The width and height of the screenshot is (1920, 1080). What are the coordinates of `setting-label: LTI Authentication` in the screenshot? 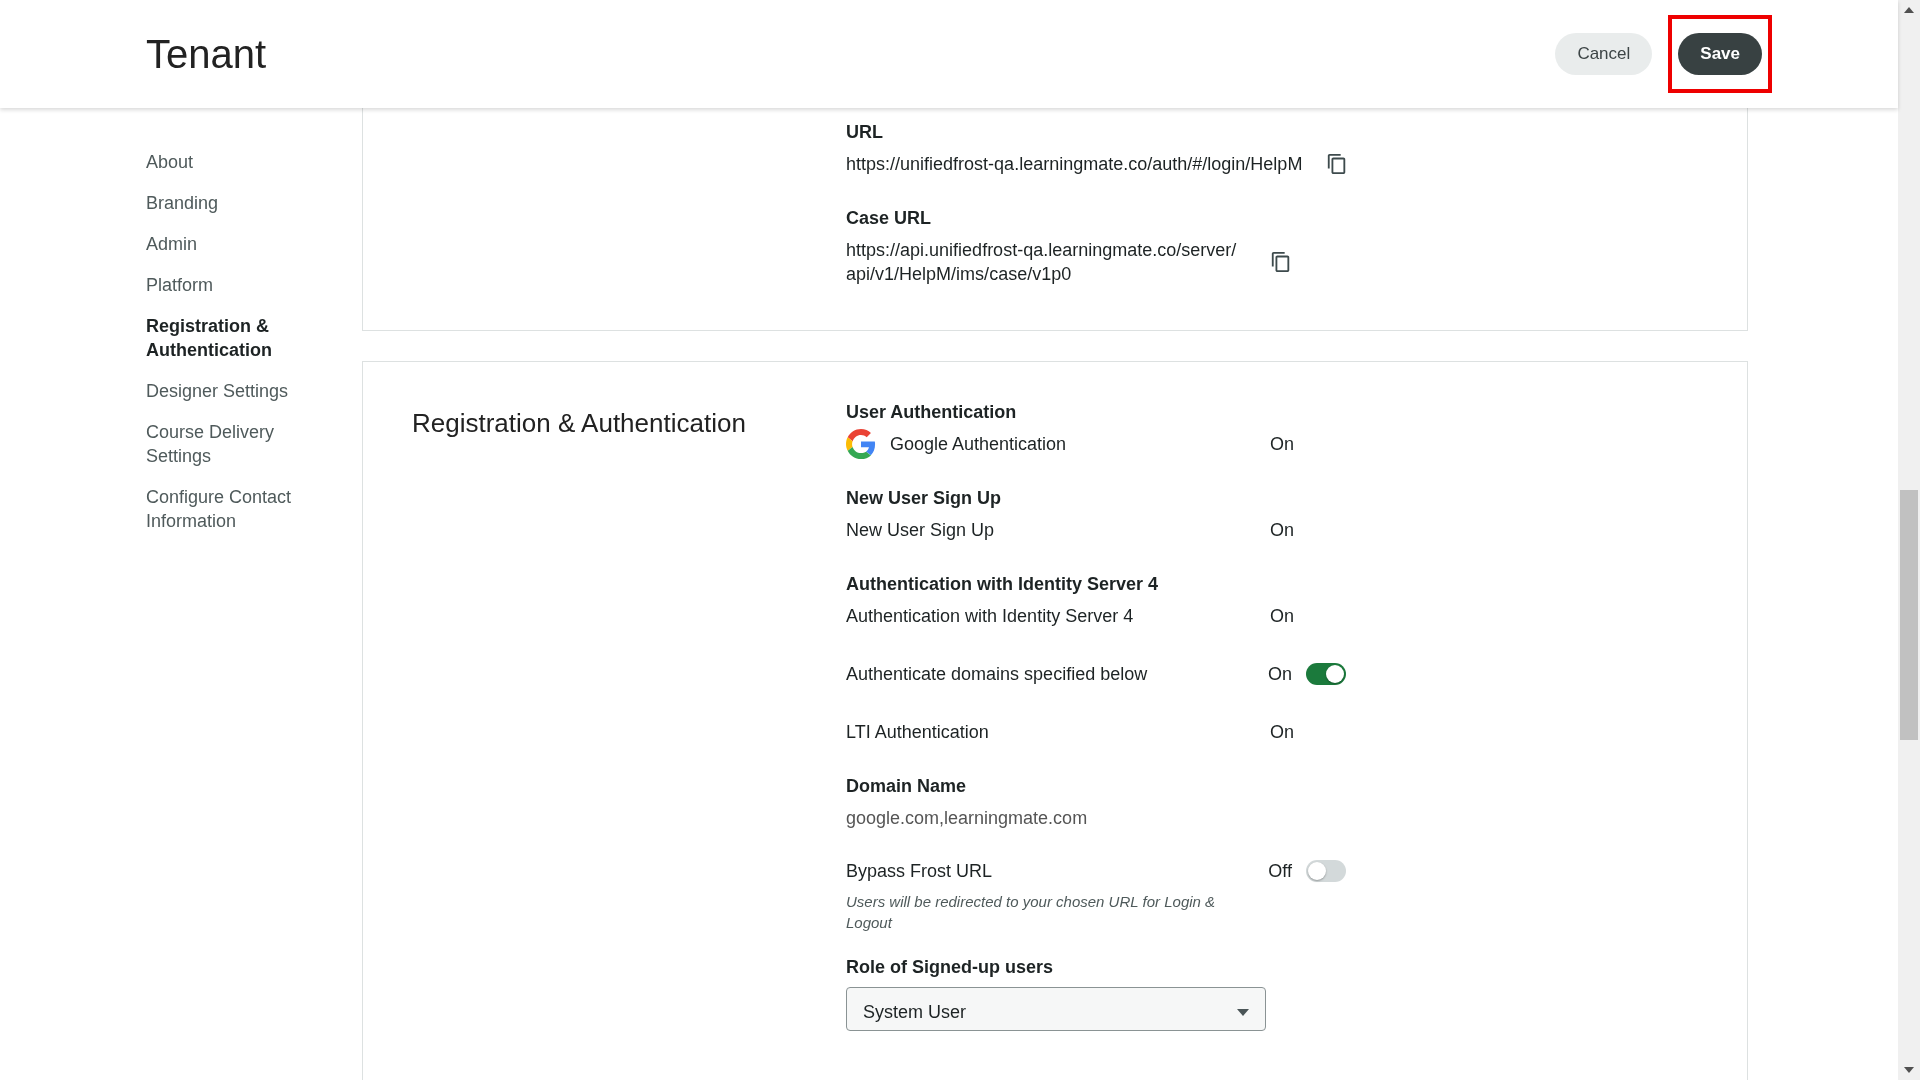 It's located at (918, 732).